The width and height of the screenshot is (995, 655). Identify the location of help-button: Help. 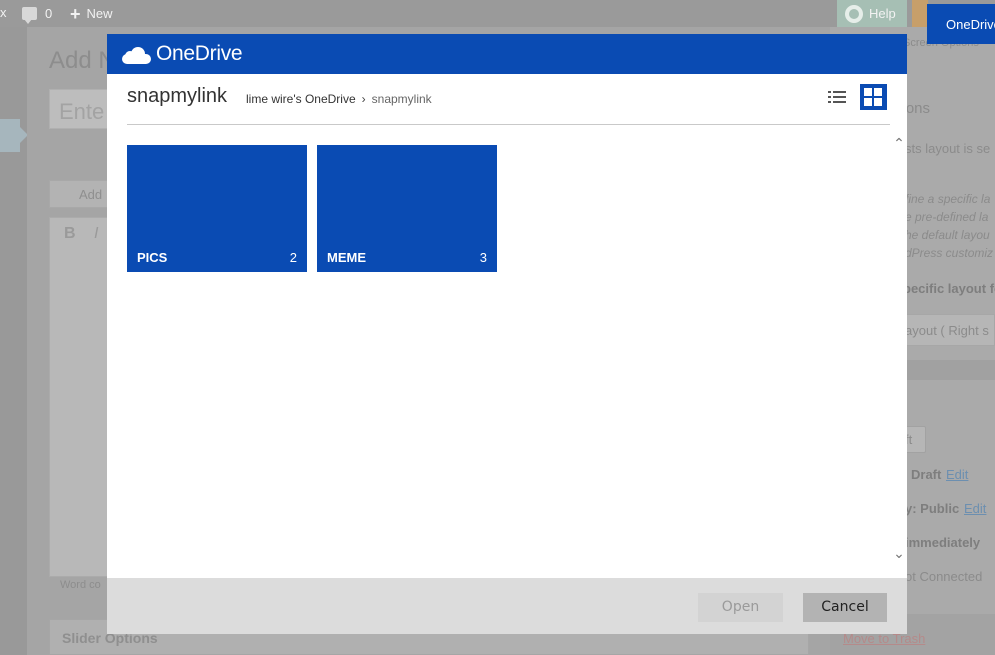
(872, 13).